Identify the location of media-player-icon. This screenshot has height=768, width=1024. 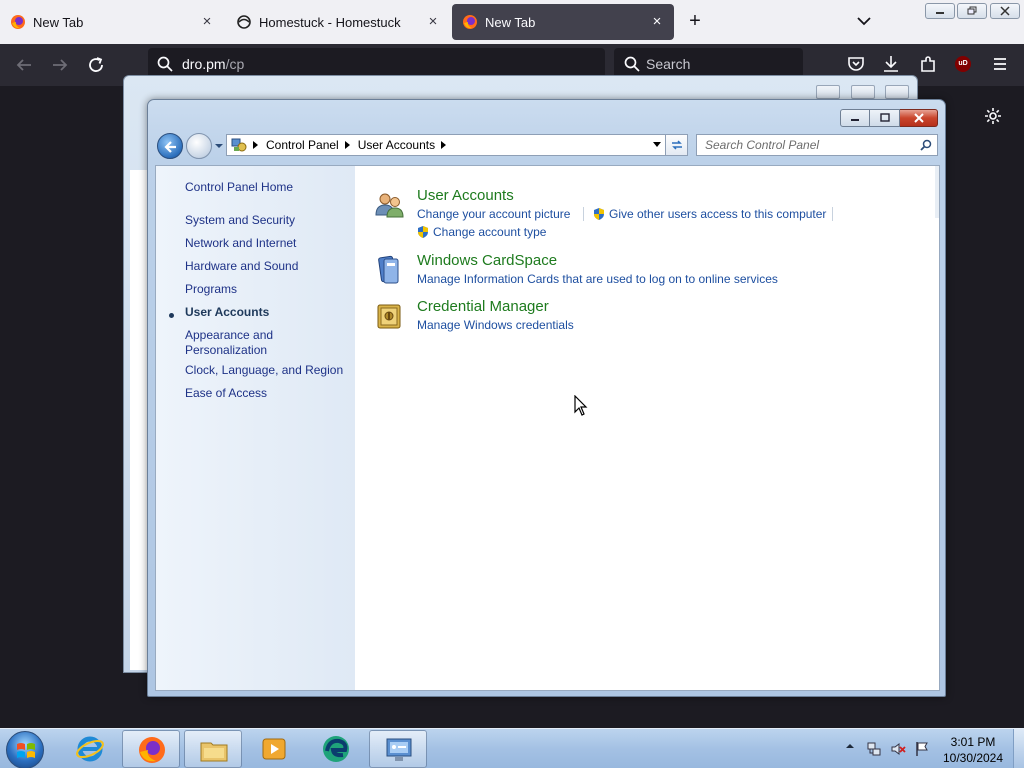
(274, 749).